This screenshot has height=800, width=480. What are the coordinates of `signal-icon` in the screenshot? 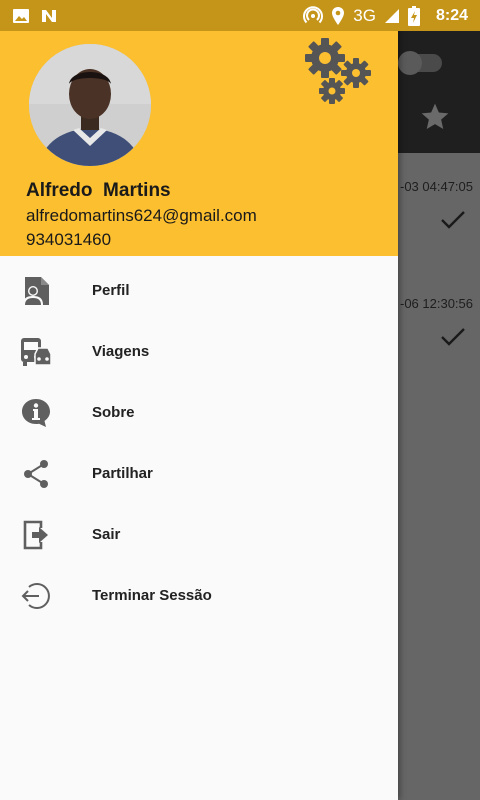 It's located at (392, 16).